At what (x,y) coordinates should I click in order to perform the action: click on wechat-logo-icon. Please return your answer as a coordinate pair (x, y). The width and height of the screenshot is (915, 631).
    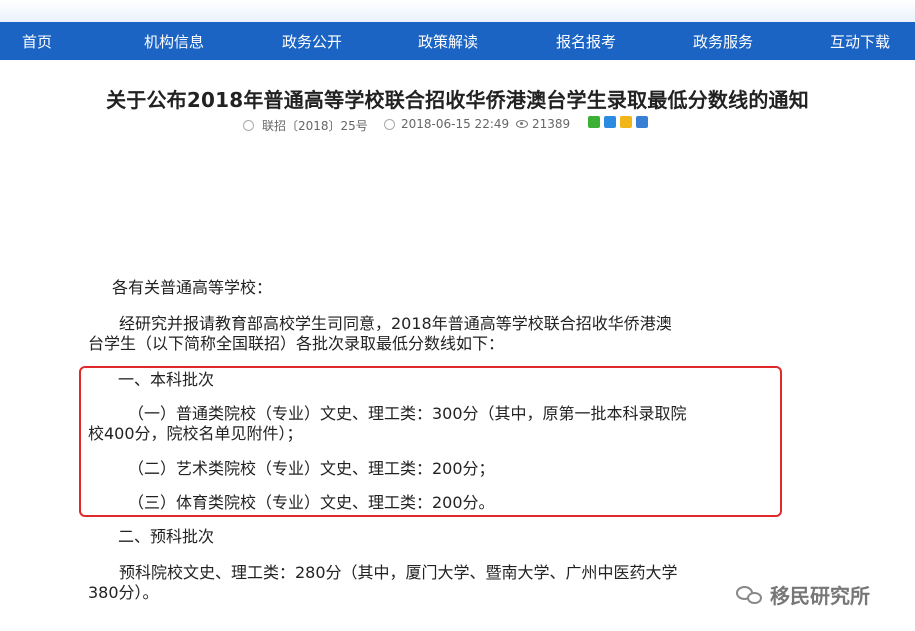
    Looking at the image, I should click on (750, 595).